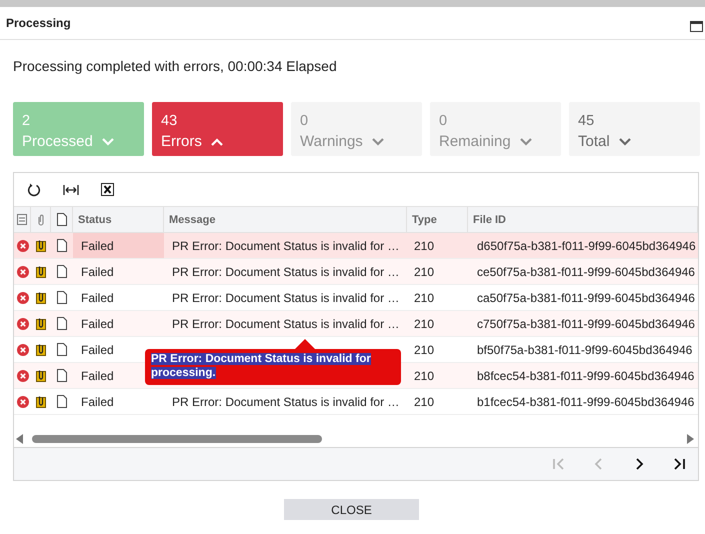  I want to click on table-cell: ce50f75a-b381-f011-9f99-6045bd364946, so click(586, 271).